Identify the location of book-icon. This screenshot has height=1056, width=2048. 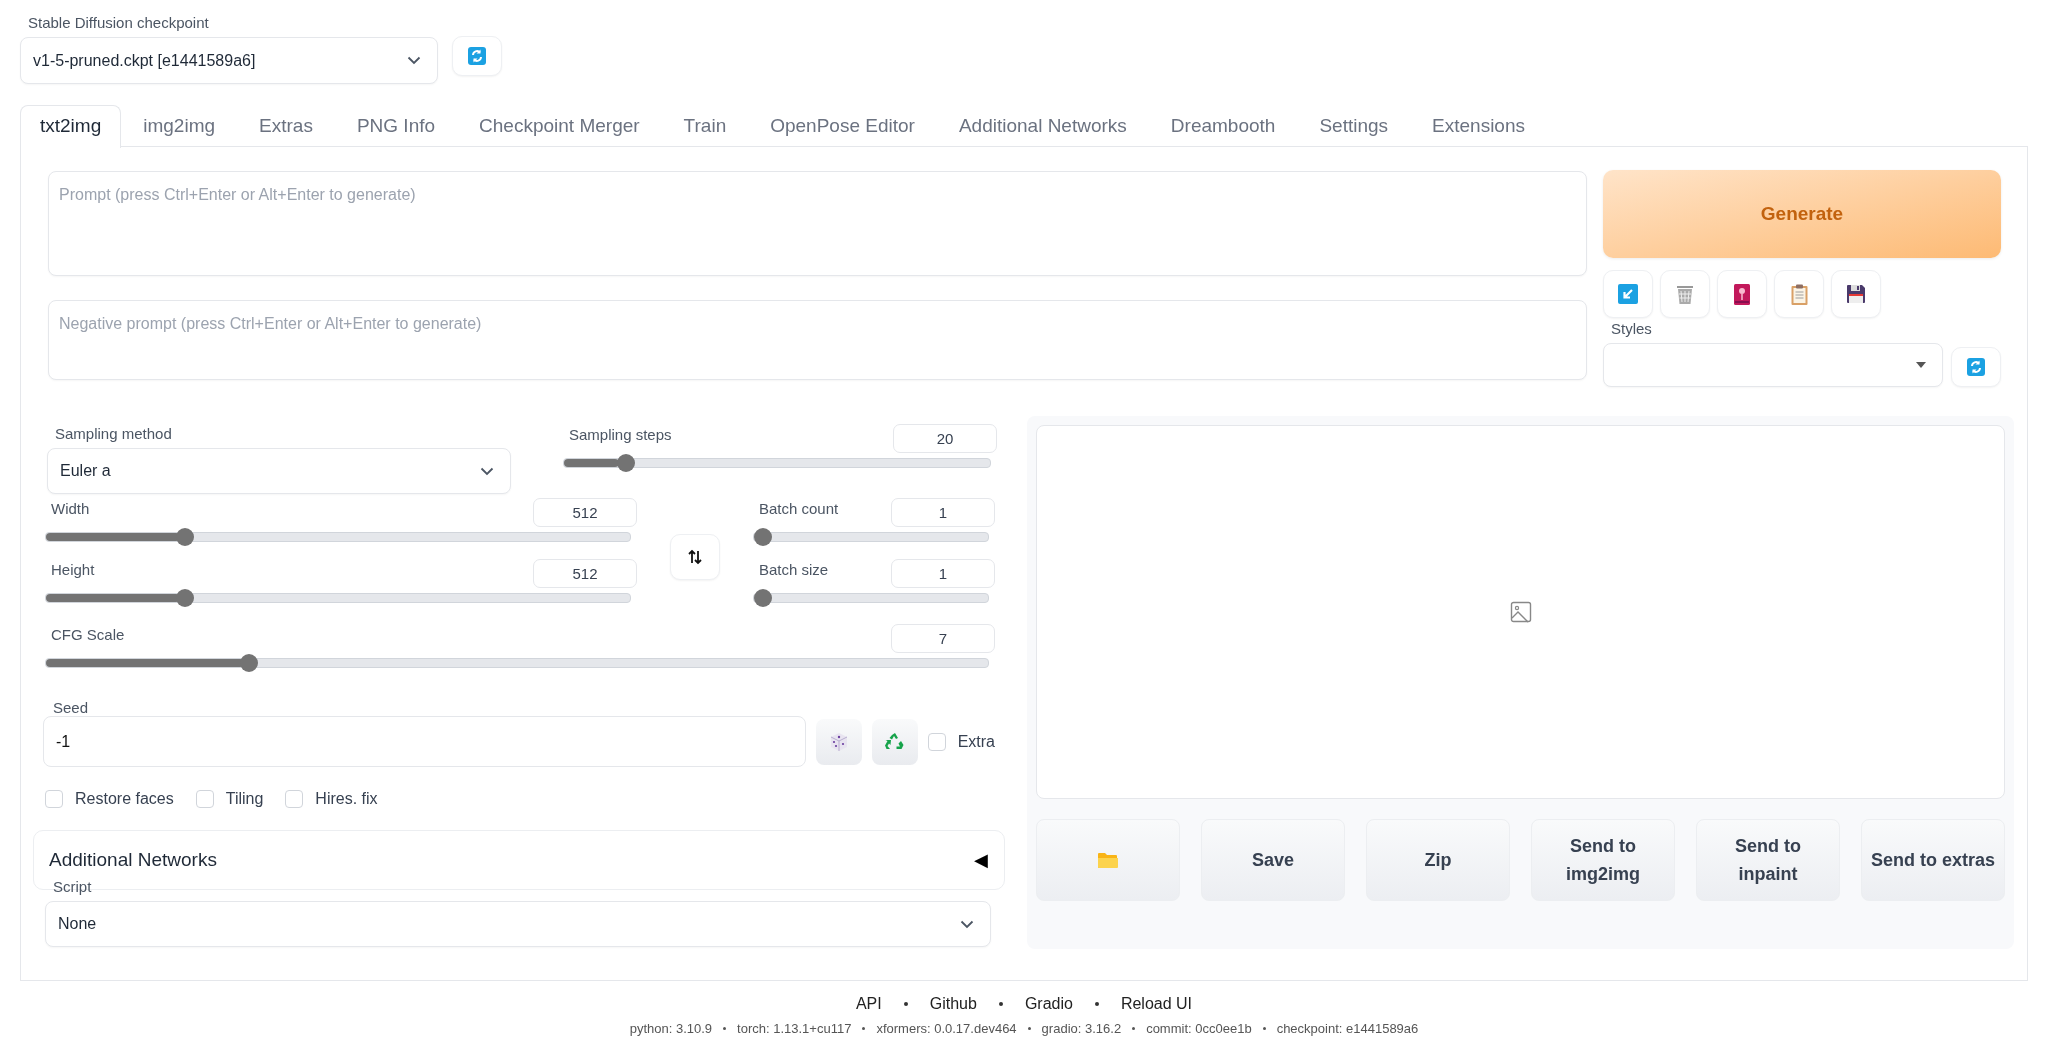
(1742, 294).